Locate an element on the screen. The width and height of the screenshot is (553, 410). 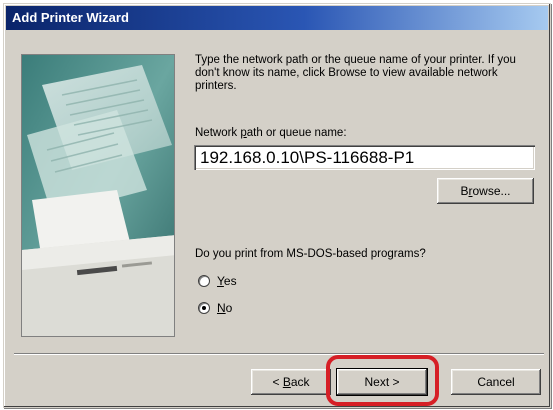
cancel-button: Cancel is located at coordinates (496, 382).